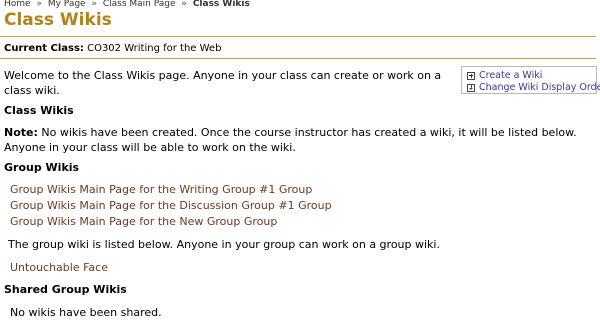 The height and width of the screenshot is (325, 600). I want to click on plus-icon, so click(471, 75).